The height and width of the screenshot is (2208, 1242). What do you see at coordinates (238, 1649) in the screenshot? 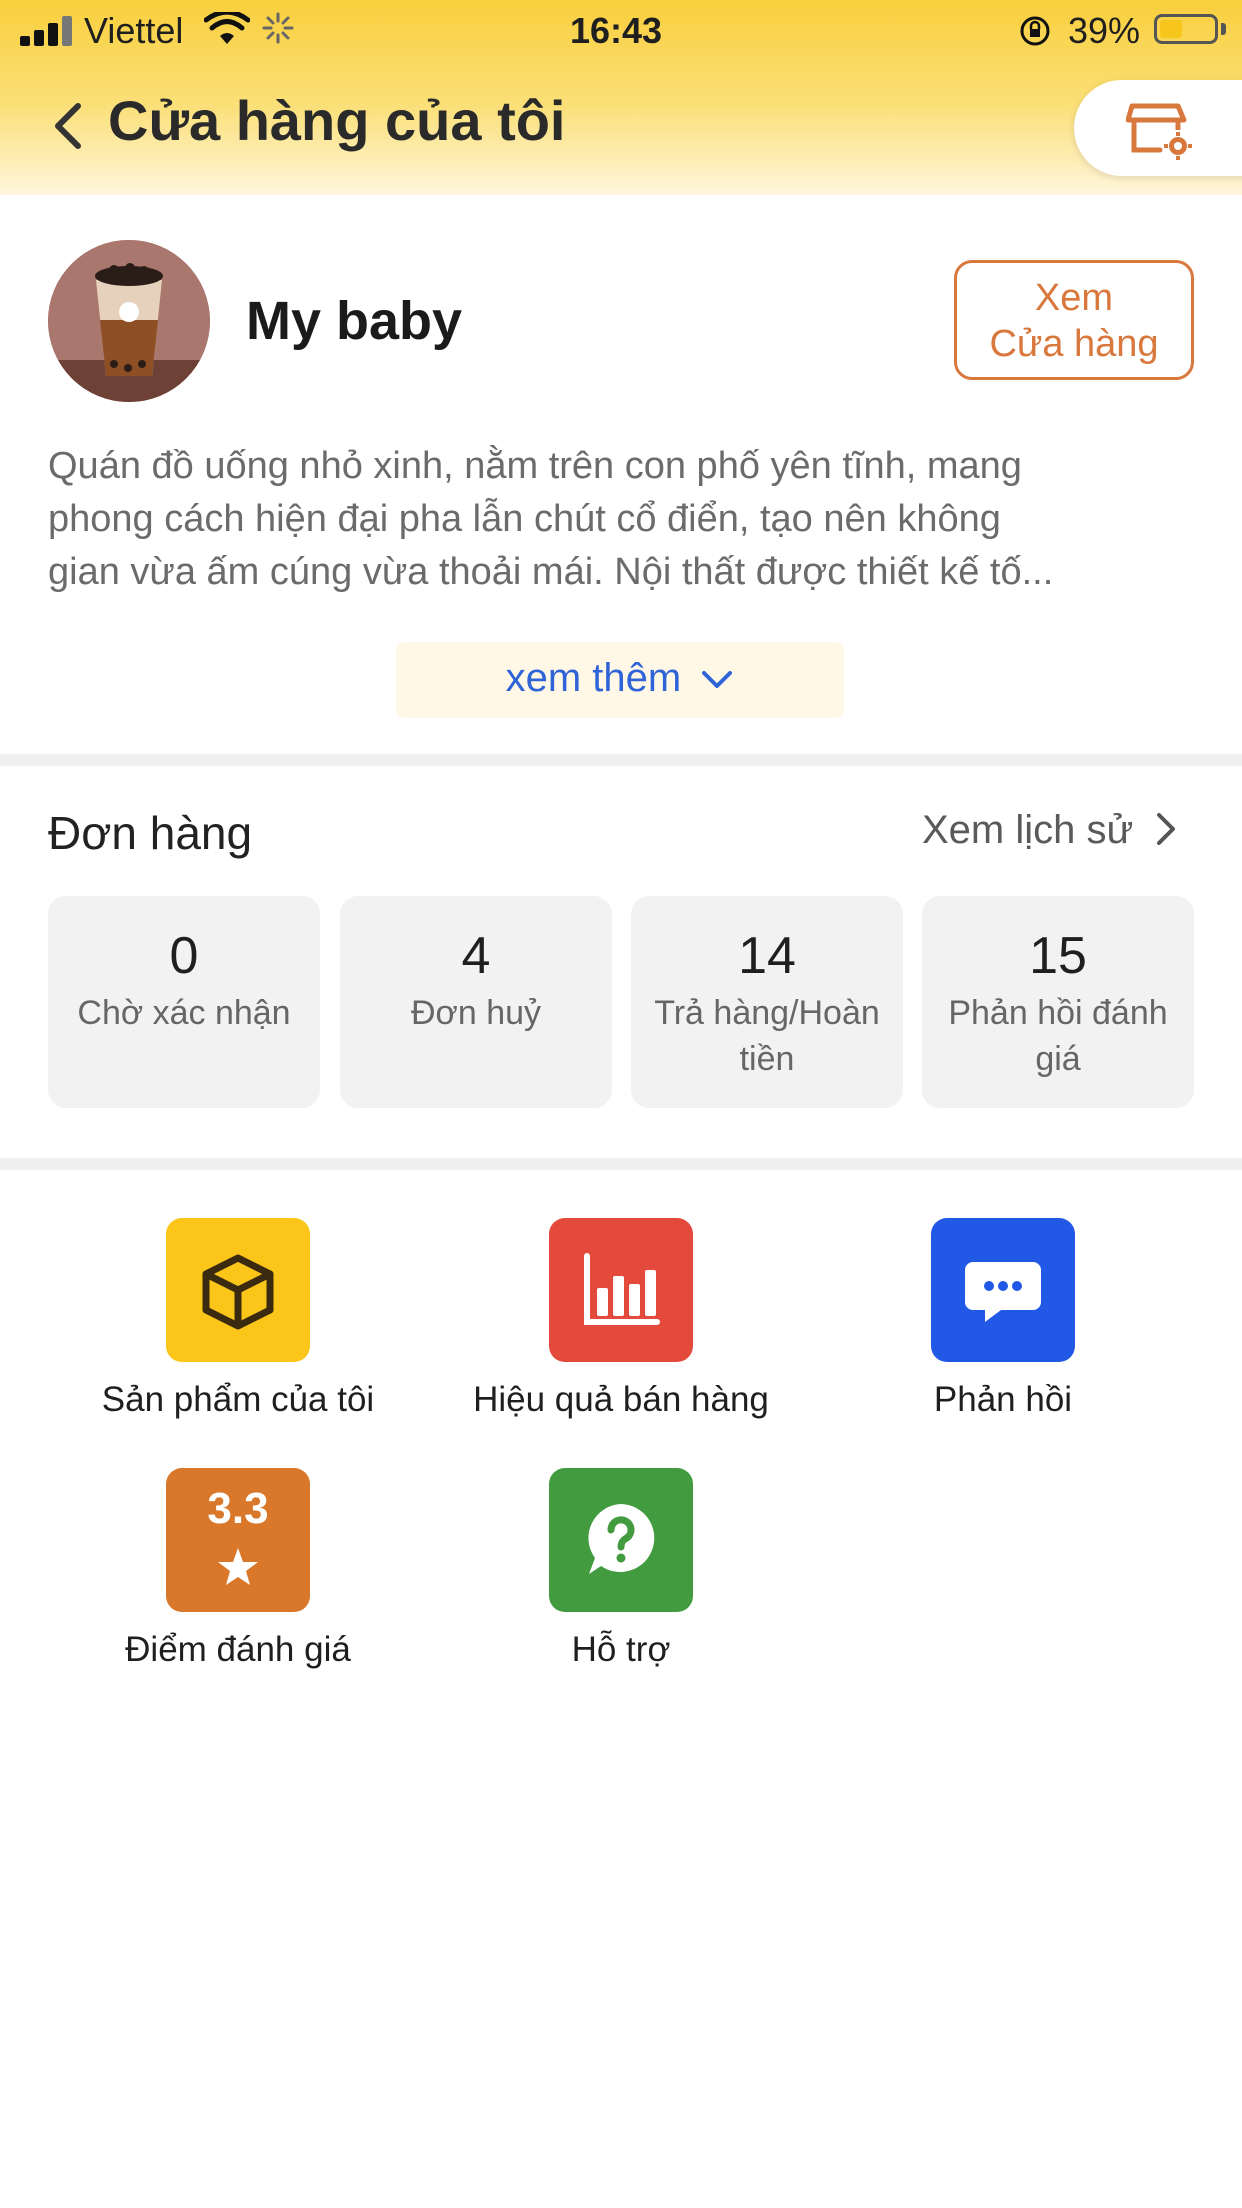
I see `feature-label: Điểm đánh giá` at bounding box center [238, 1649].